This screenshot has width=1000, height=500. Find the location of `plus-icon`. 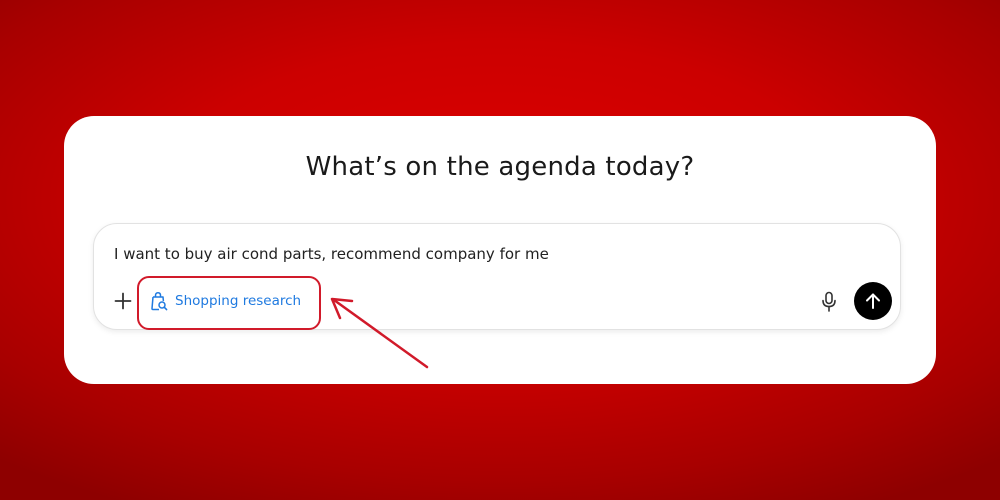

plus-icon is located at coordinates (123, 301).